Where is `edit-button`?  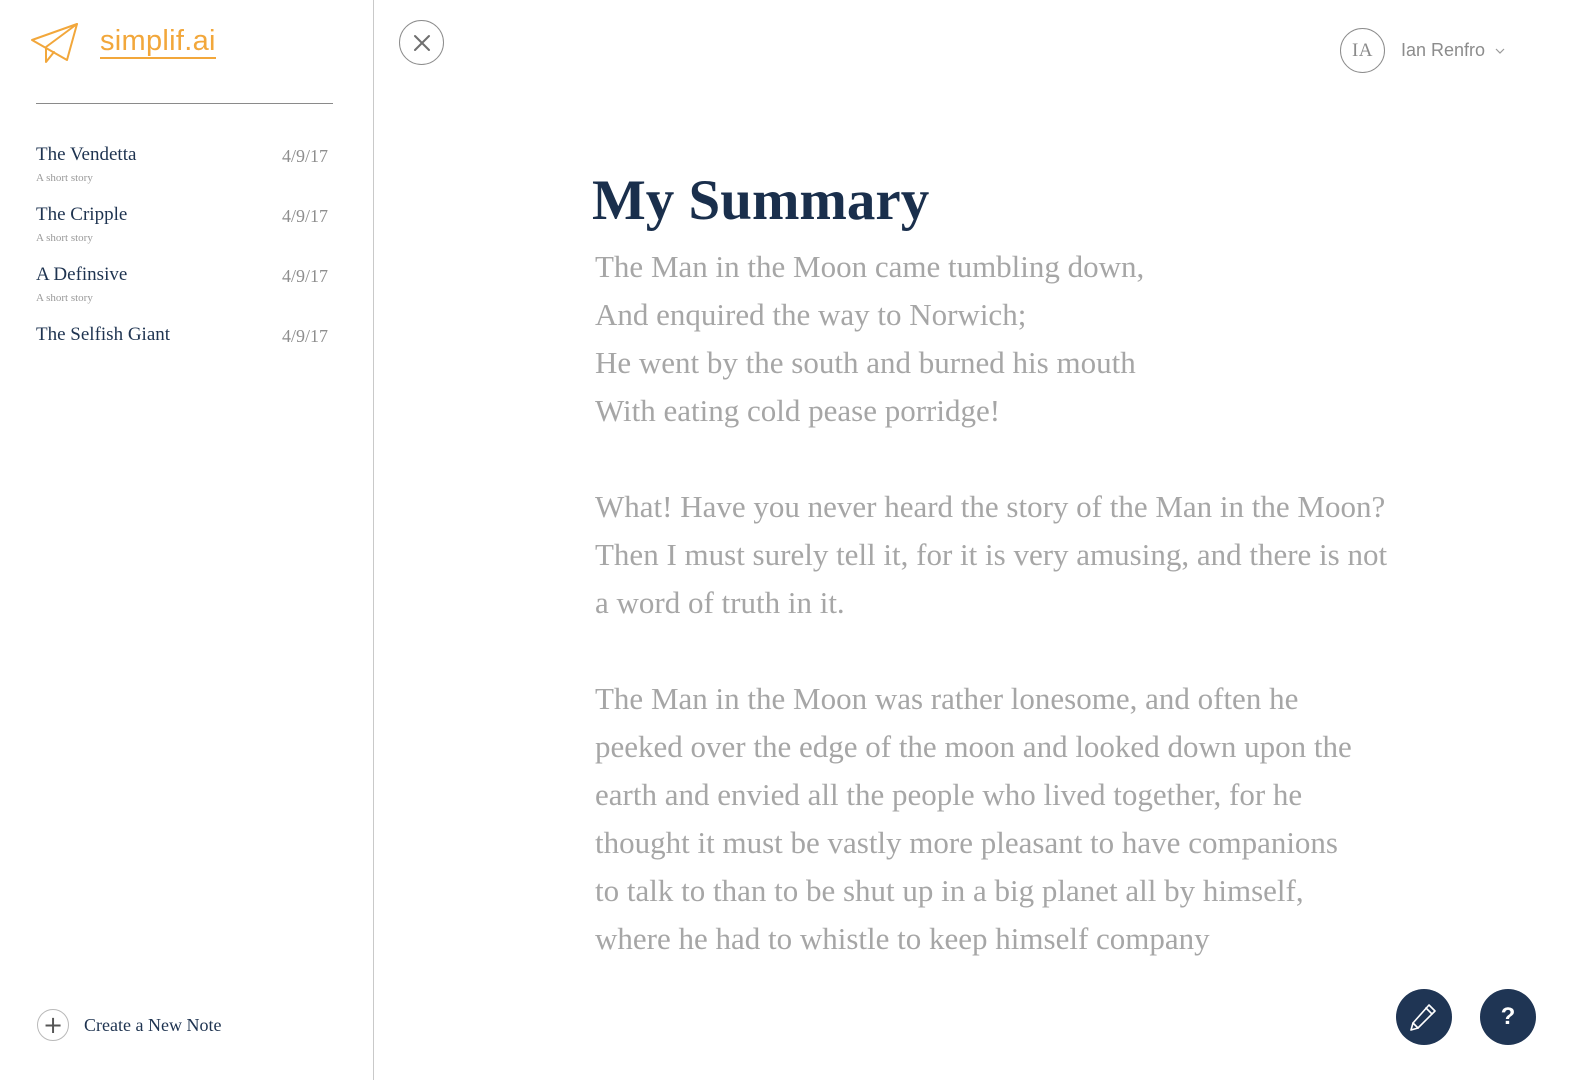
edit-button is located at coordinates (1424, 1017).